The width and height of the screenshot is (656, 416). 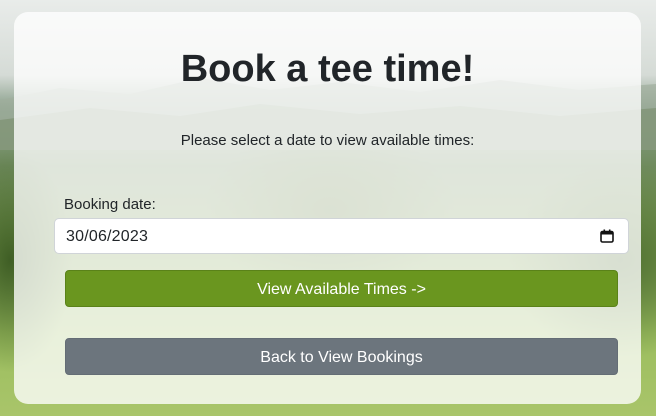 What do you see at coordinates (341, 356) in the screenshot?
I see `back-to-bookings-button: Back to View Bookings` at bounding box center [341, 356].